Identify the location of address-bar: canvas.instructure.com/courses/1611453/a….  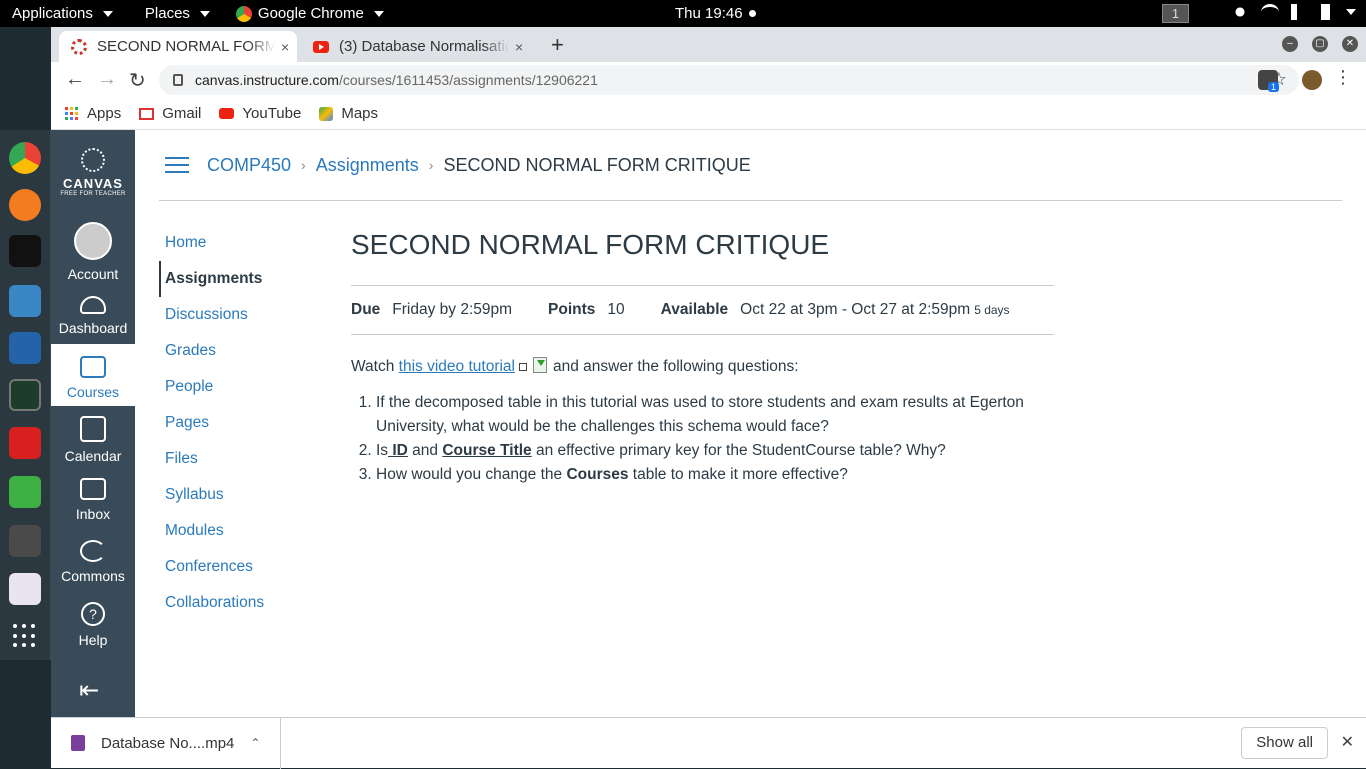
(729, 80).